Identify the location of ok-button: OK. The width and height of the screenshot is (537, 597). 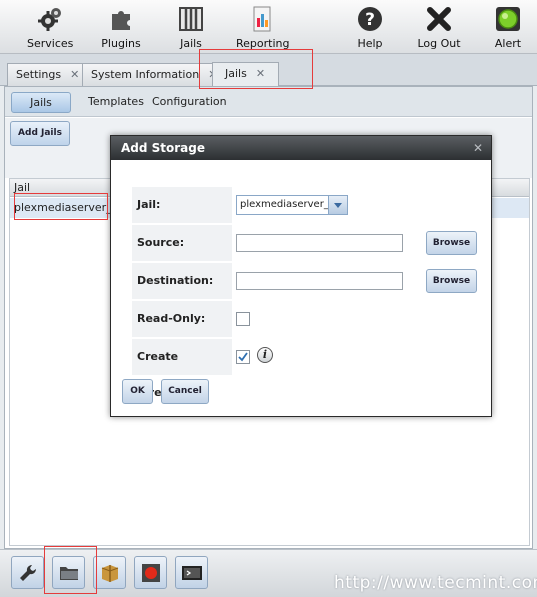
(137, 391).